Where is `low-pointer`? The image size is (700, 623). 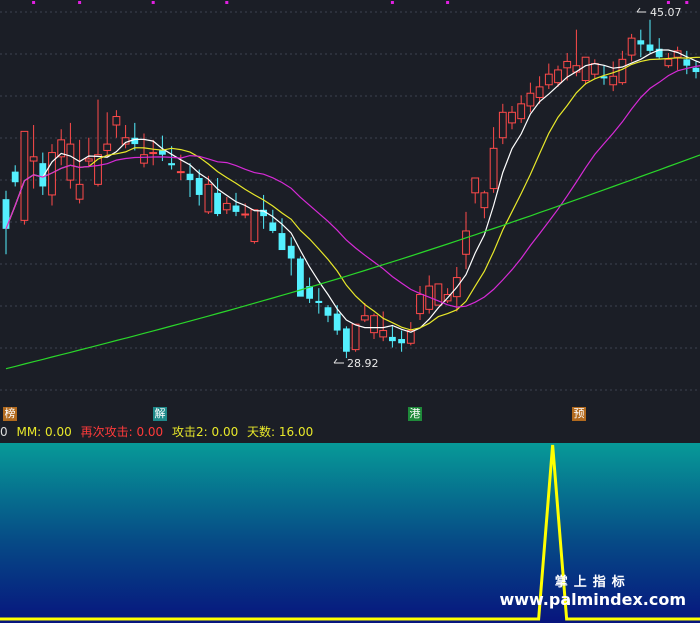 low-pointer is located at coordinates (338, 361).